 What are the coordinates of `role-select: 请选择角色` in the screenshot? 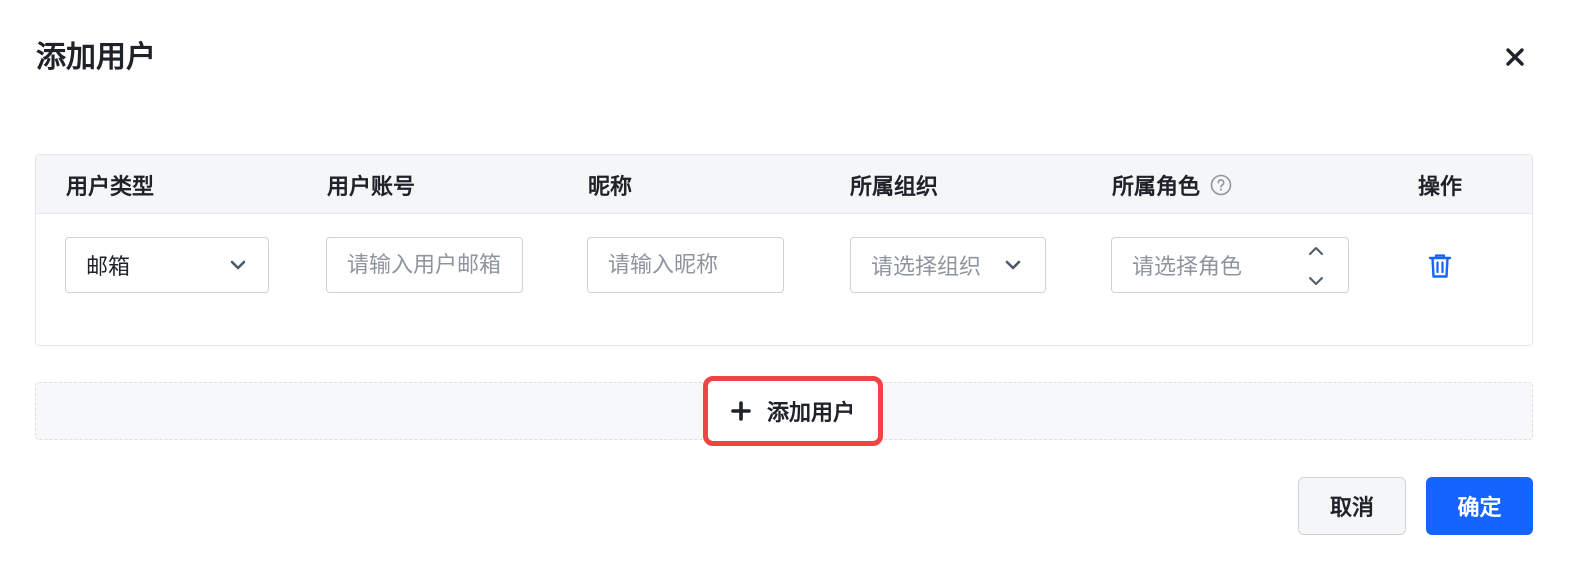 It's located at (1230, 265).